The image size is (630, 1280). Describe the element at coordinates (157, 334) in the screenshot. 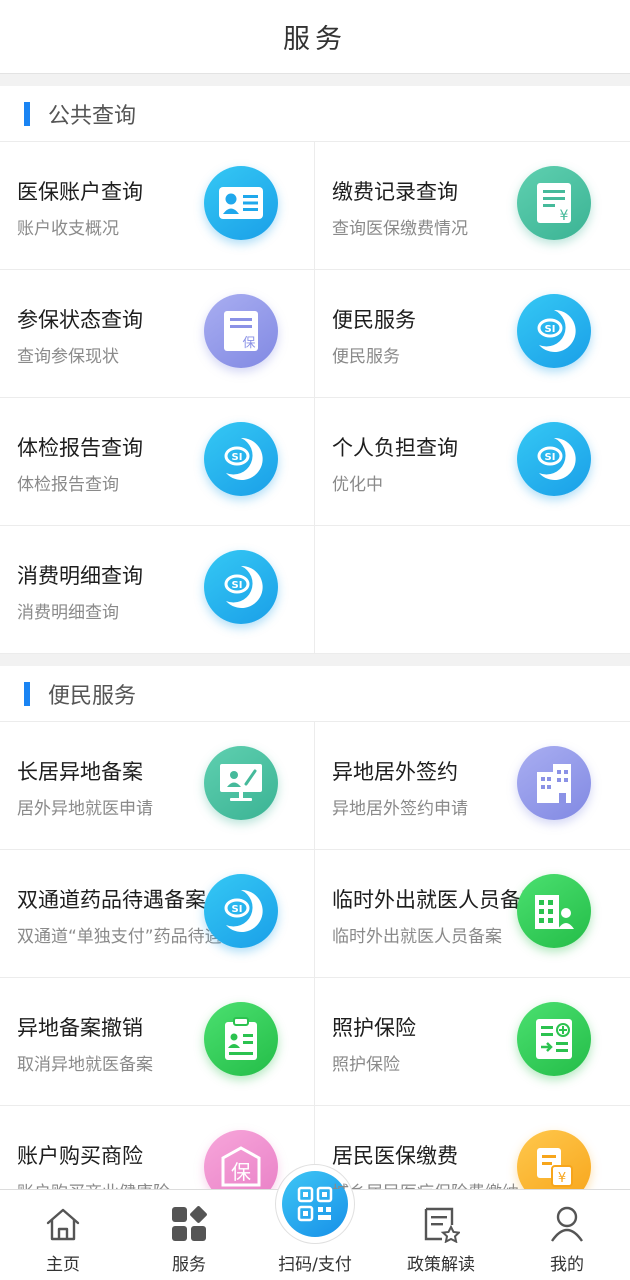

I see `service-item-insurance-status-query: 参保状态查询 查询参保现状 保` at that location.